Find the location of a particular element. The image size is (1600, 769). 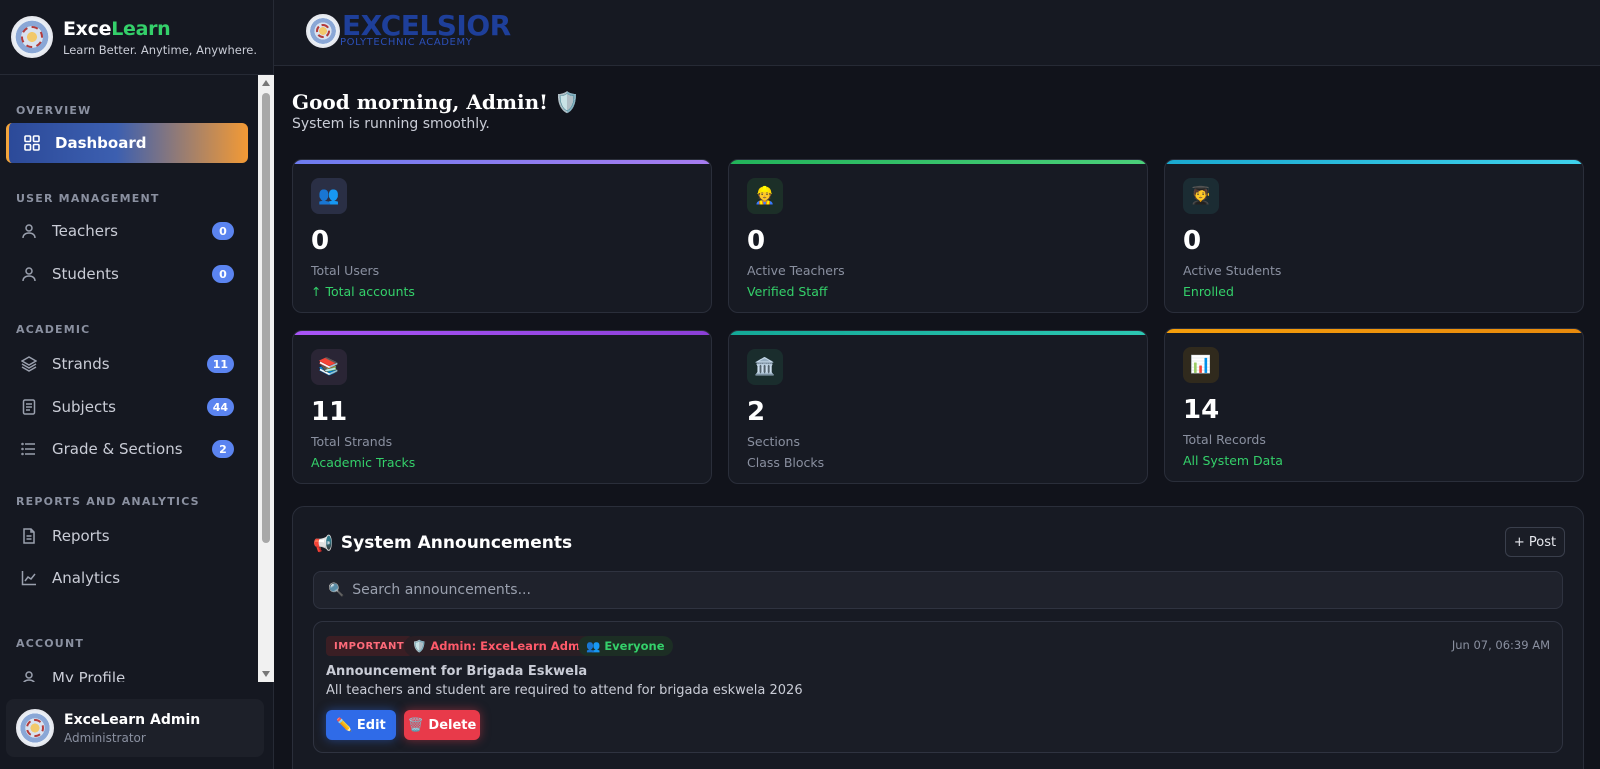

sidebar-item-my-profile: My Profile is located at coordinates (127, 670).